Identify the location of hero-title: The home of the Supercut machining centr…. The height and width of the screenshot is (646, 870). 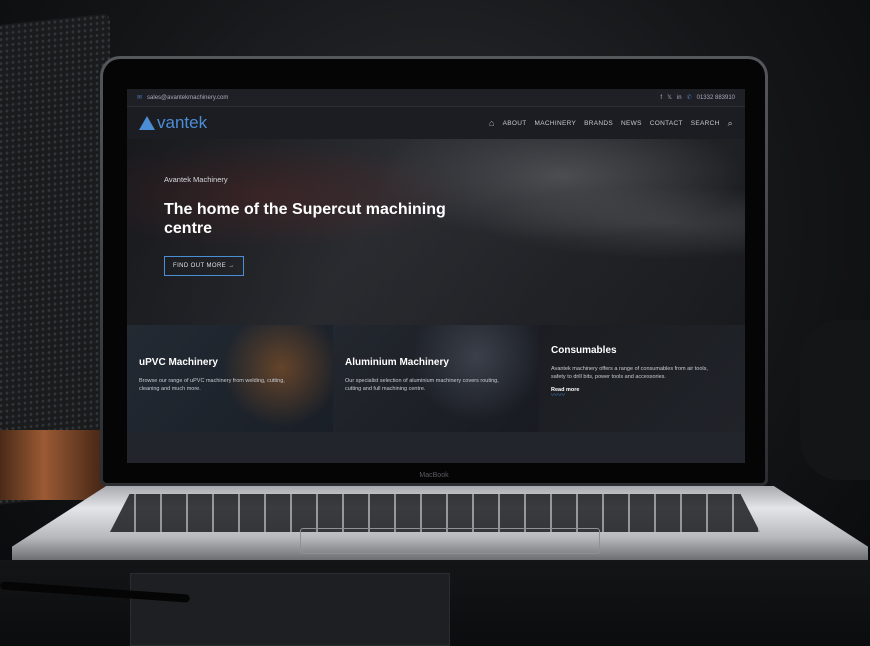
(305, 219).